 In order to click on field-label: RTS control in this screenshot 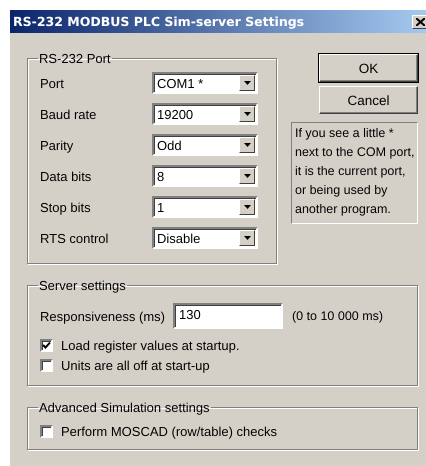, I will do `click(75, 238)`.